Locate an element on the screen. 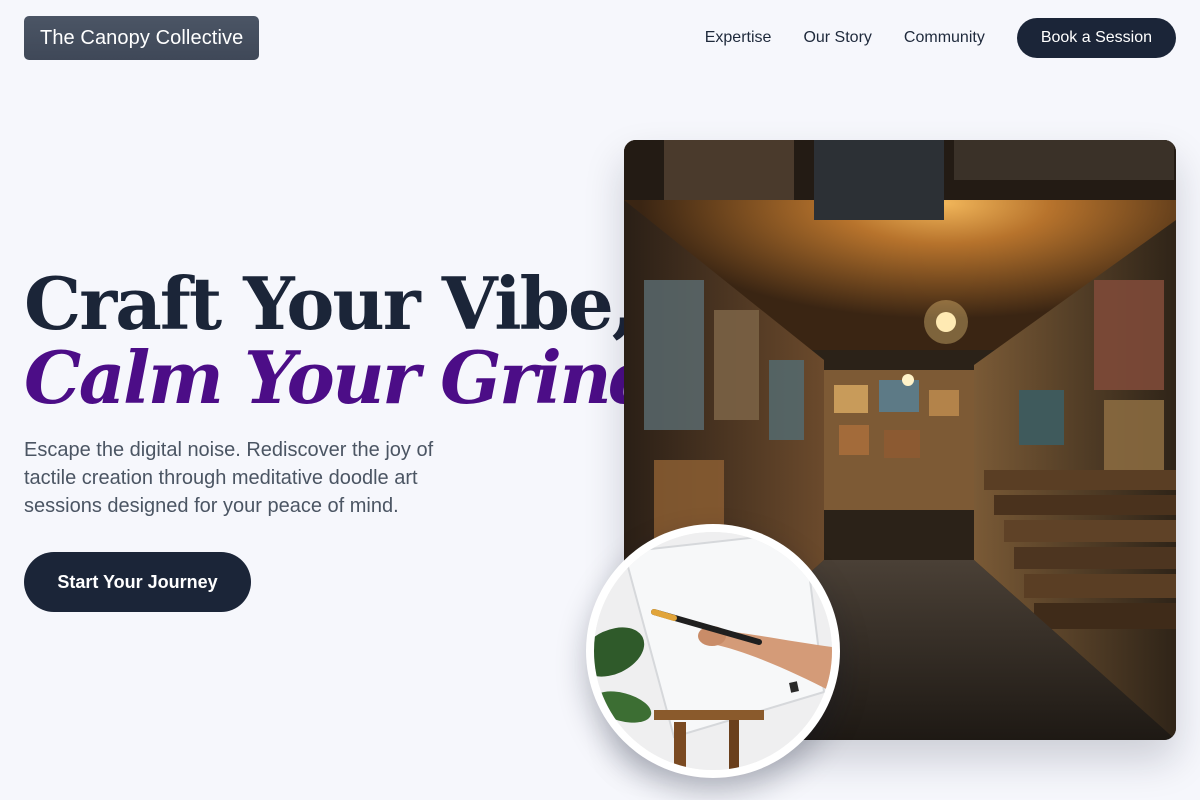 This screenshot has width=1200, height=800. hero-title-line2: Calm Your Grind. is located at coordinates (353, 377).